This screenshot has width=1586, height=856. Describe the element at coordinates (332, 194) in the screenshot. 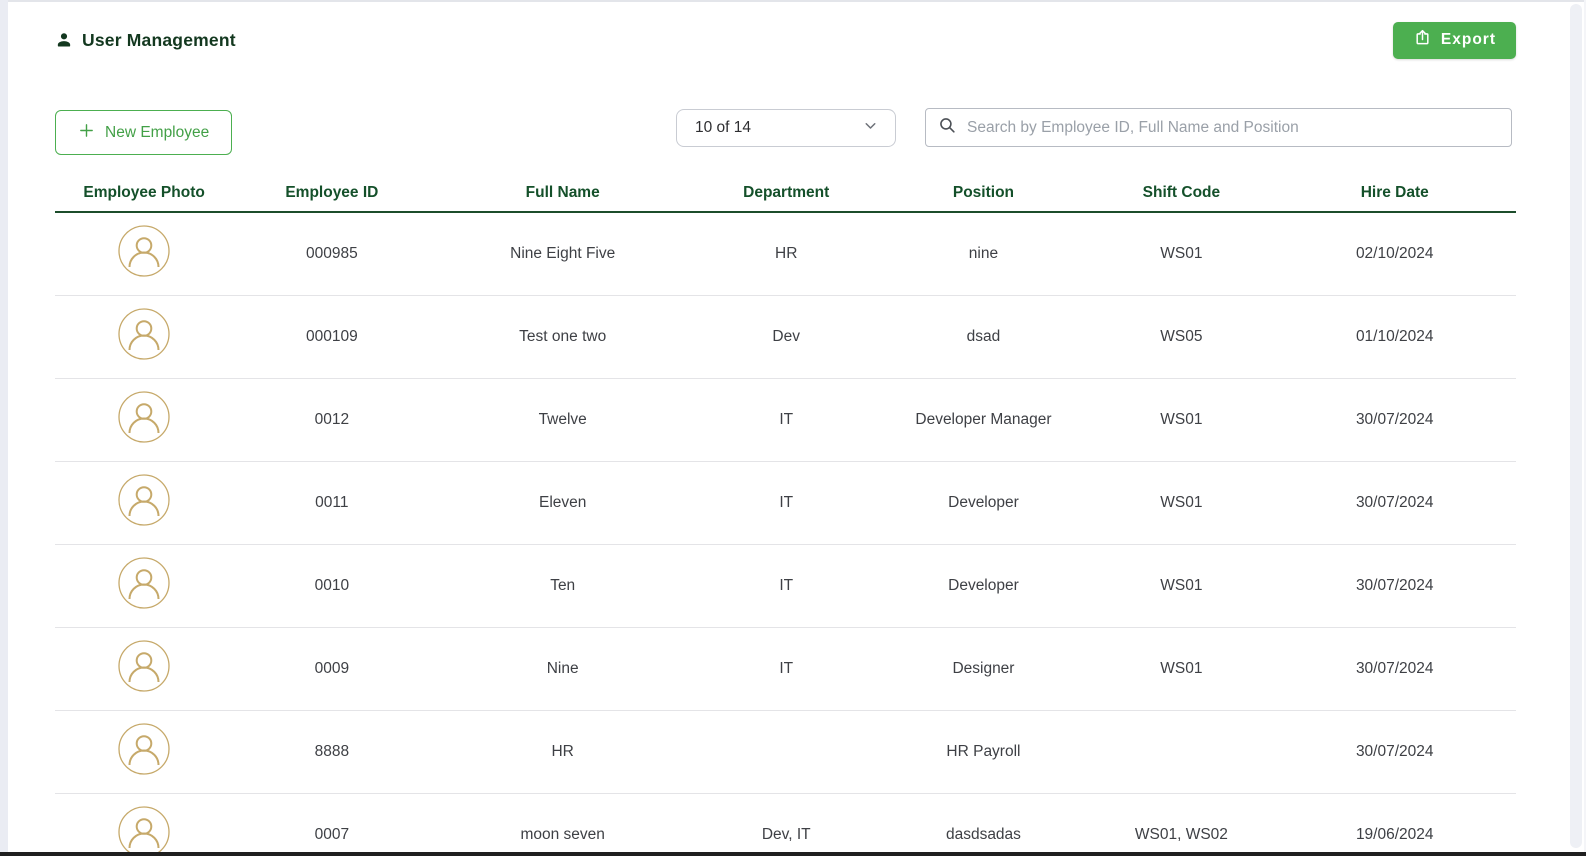

I see `column-header-employee-id: Employee ID` at that location.